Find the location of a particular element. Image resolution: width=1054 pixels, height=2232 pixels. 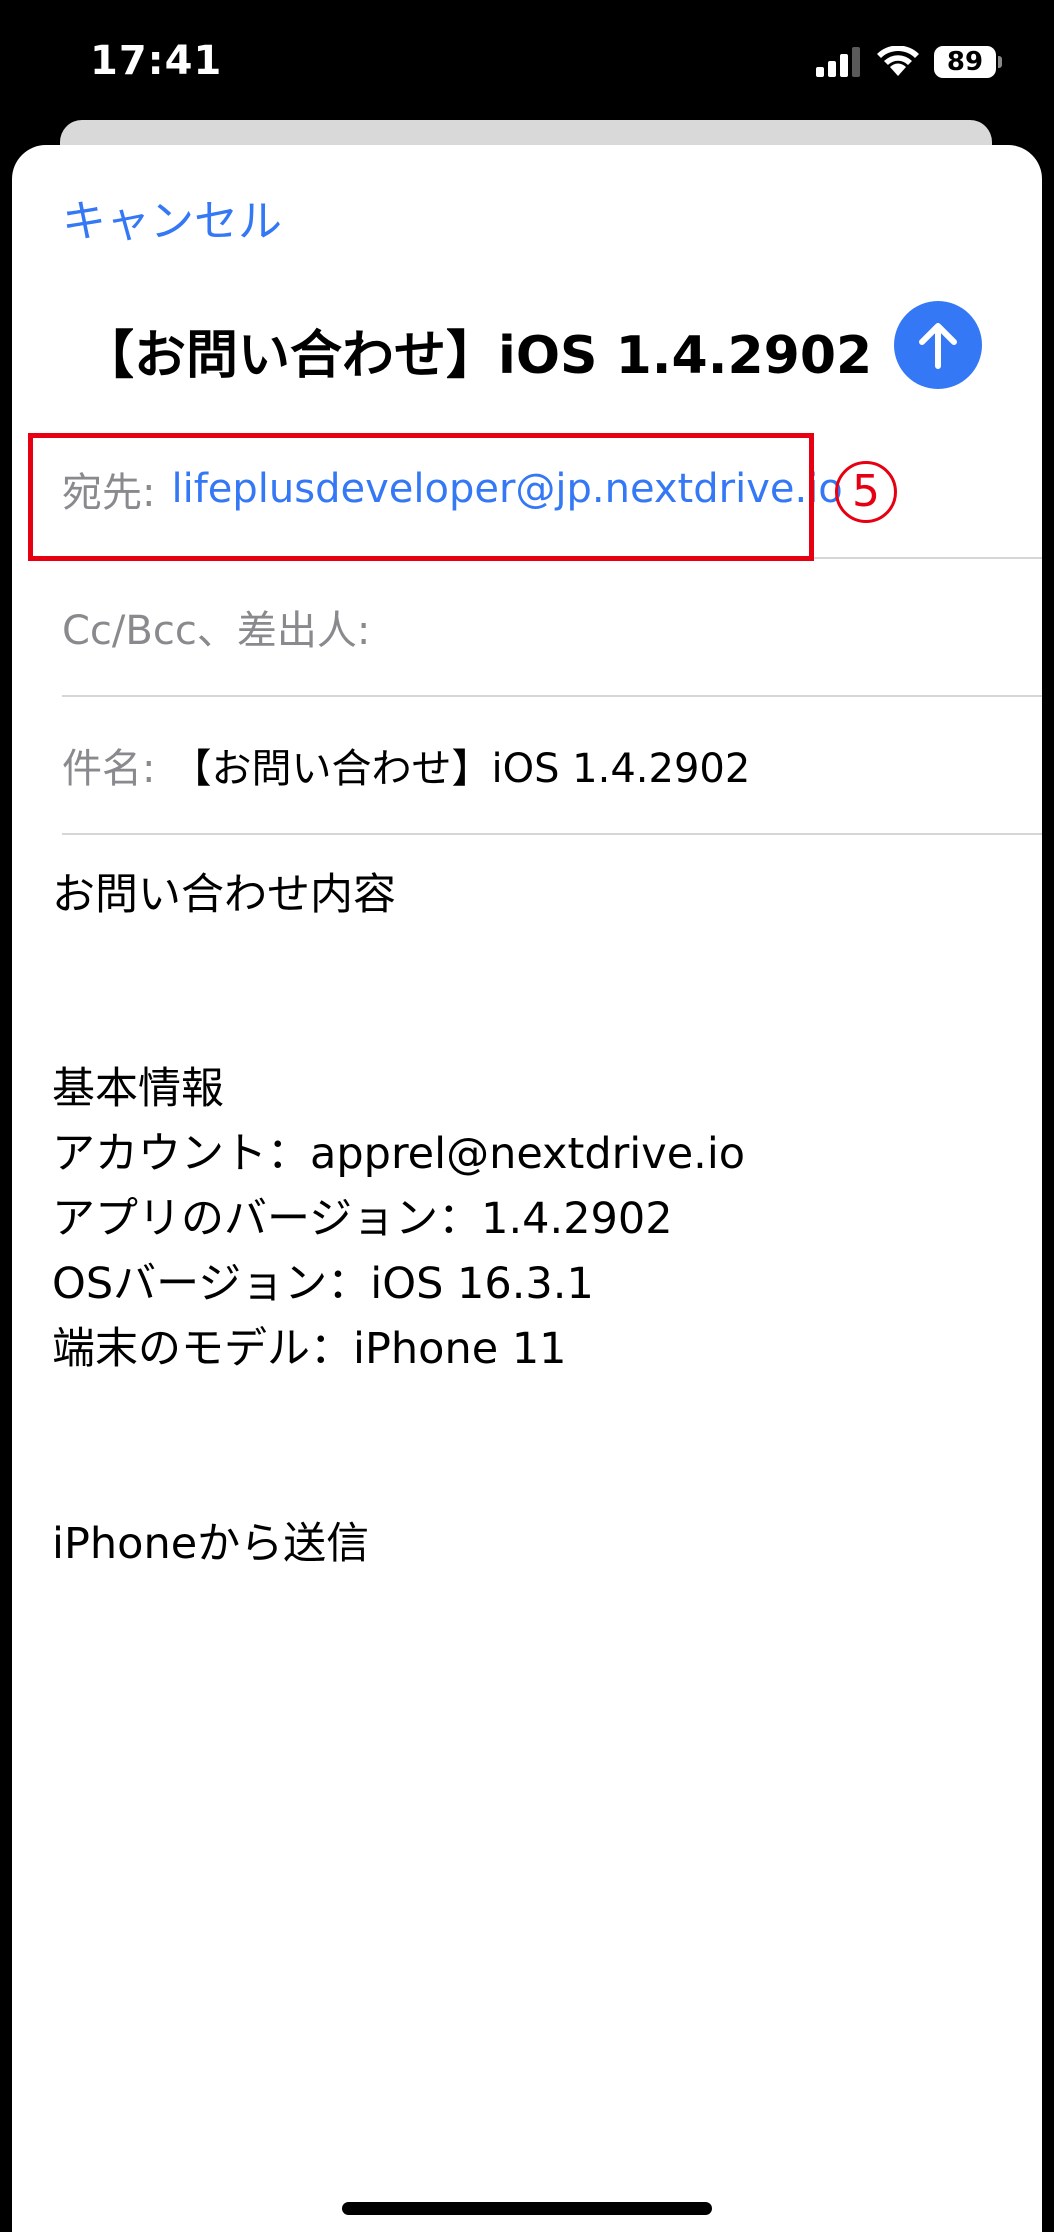

home-indicator is located at coordinates (527, 2208).